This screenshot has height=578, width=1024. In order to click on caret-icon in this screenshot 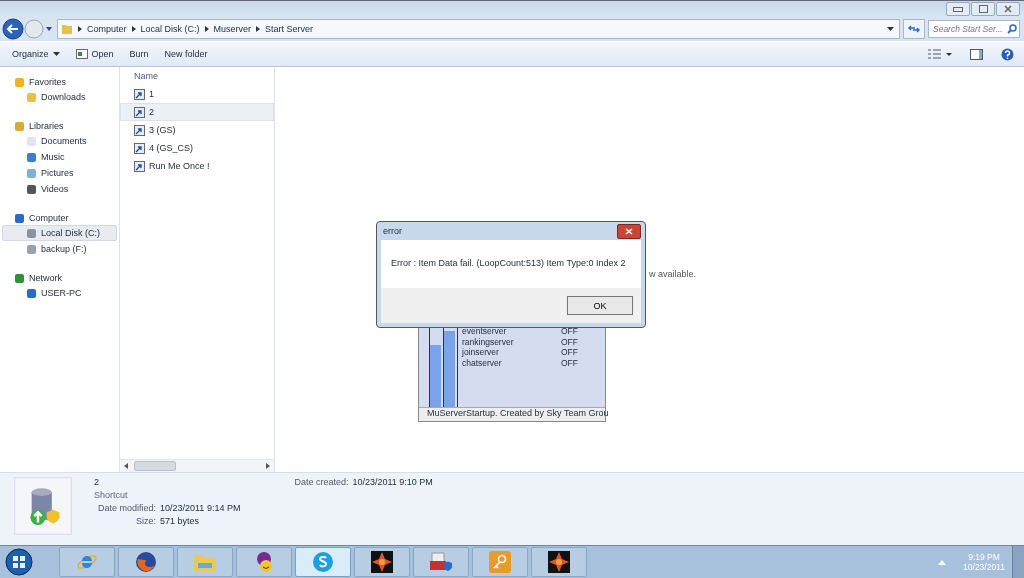, I will do `click(56, 54)`.